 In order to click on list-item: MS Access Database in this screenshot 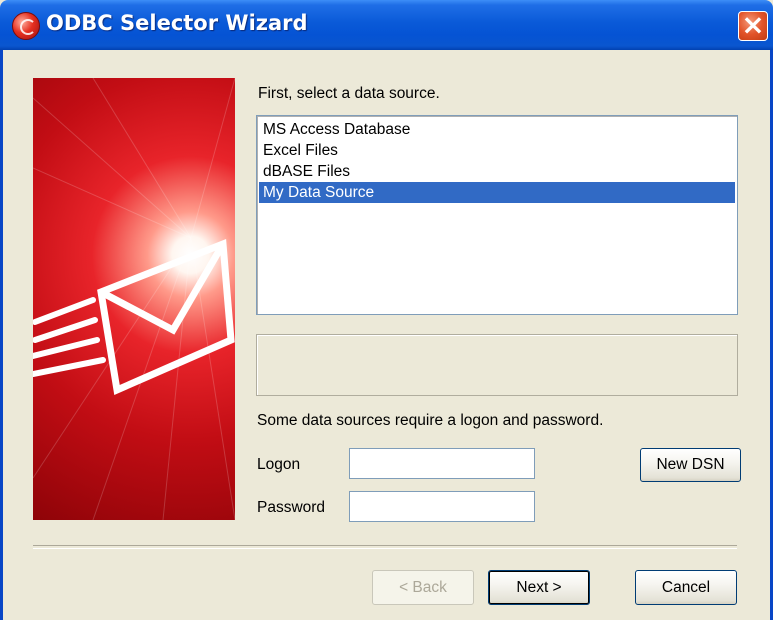, I will do `click(497, 129)`.